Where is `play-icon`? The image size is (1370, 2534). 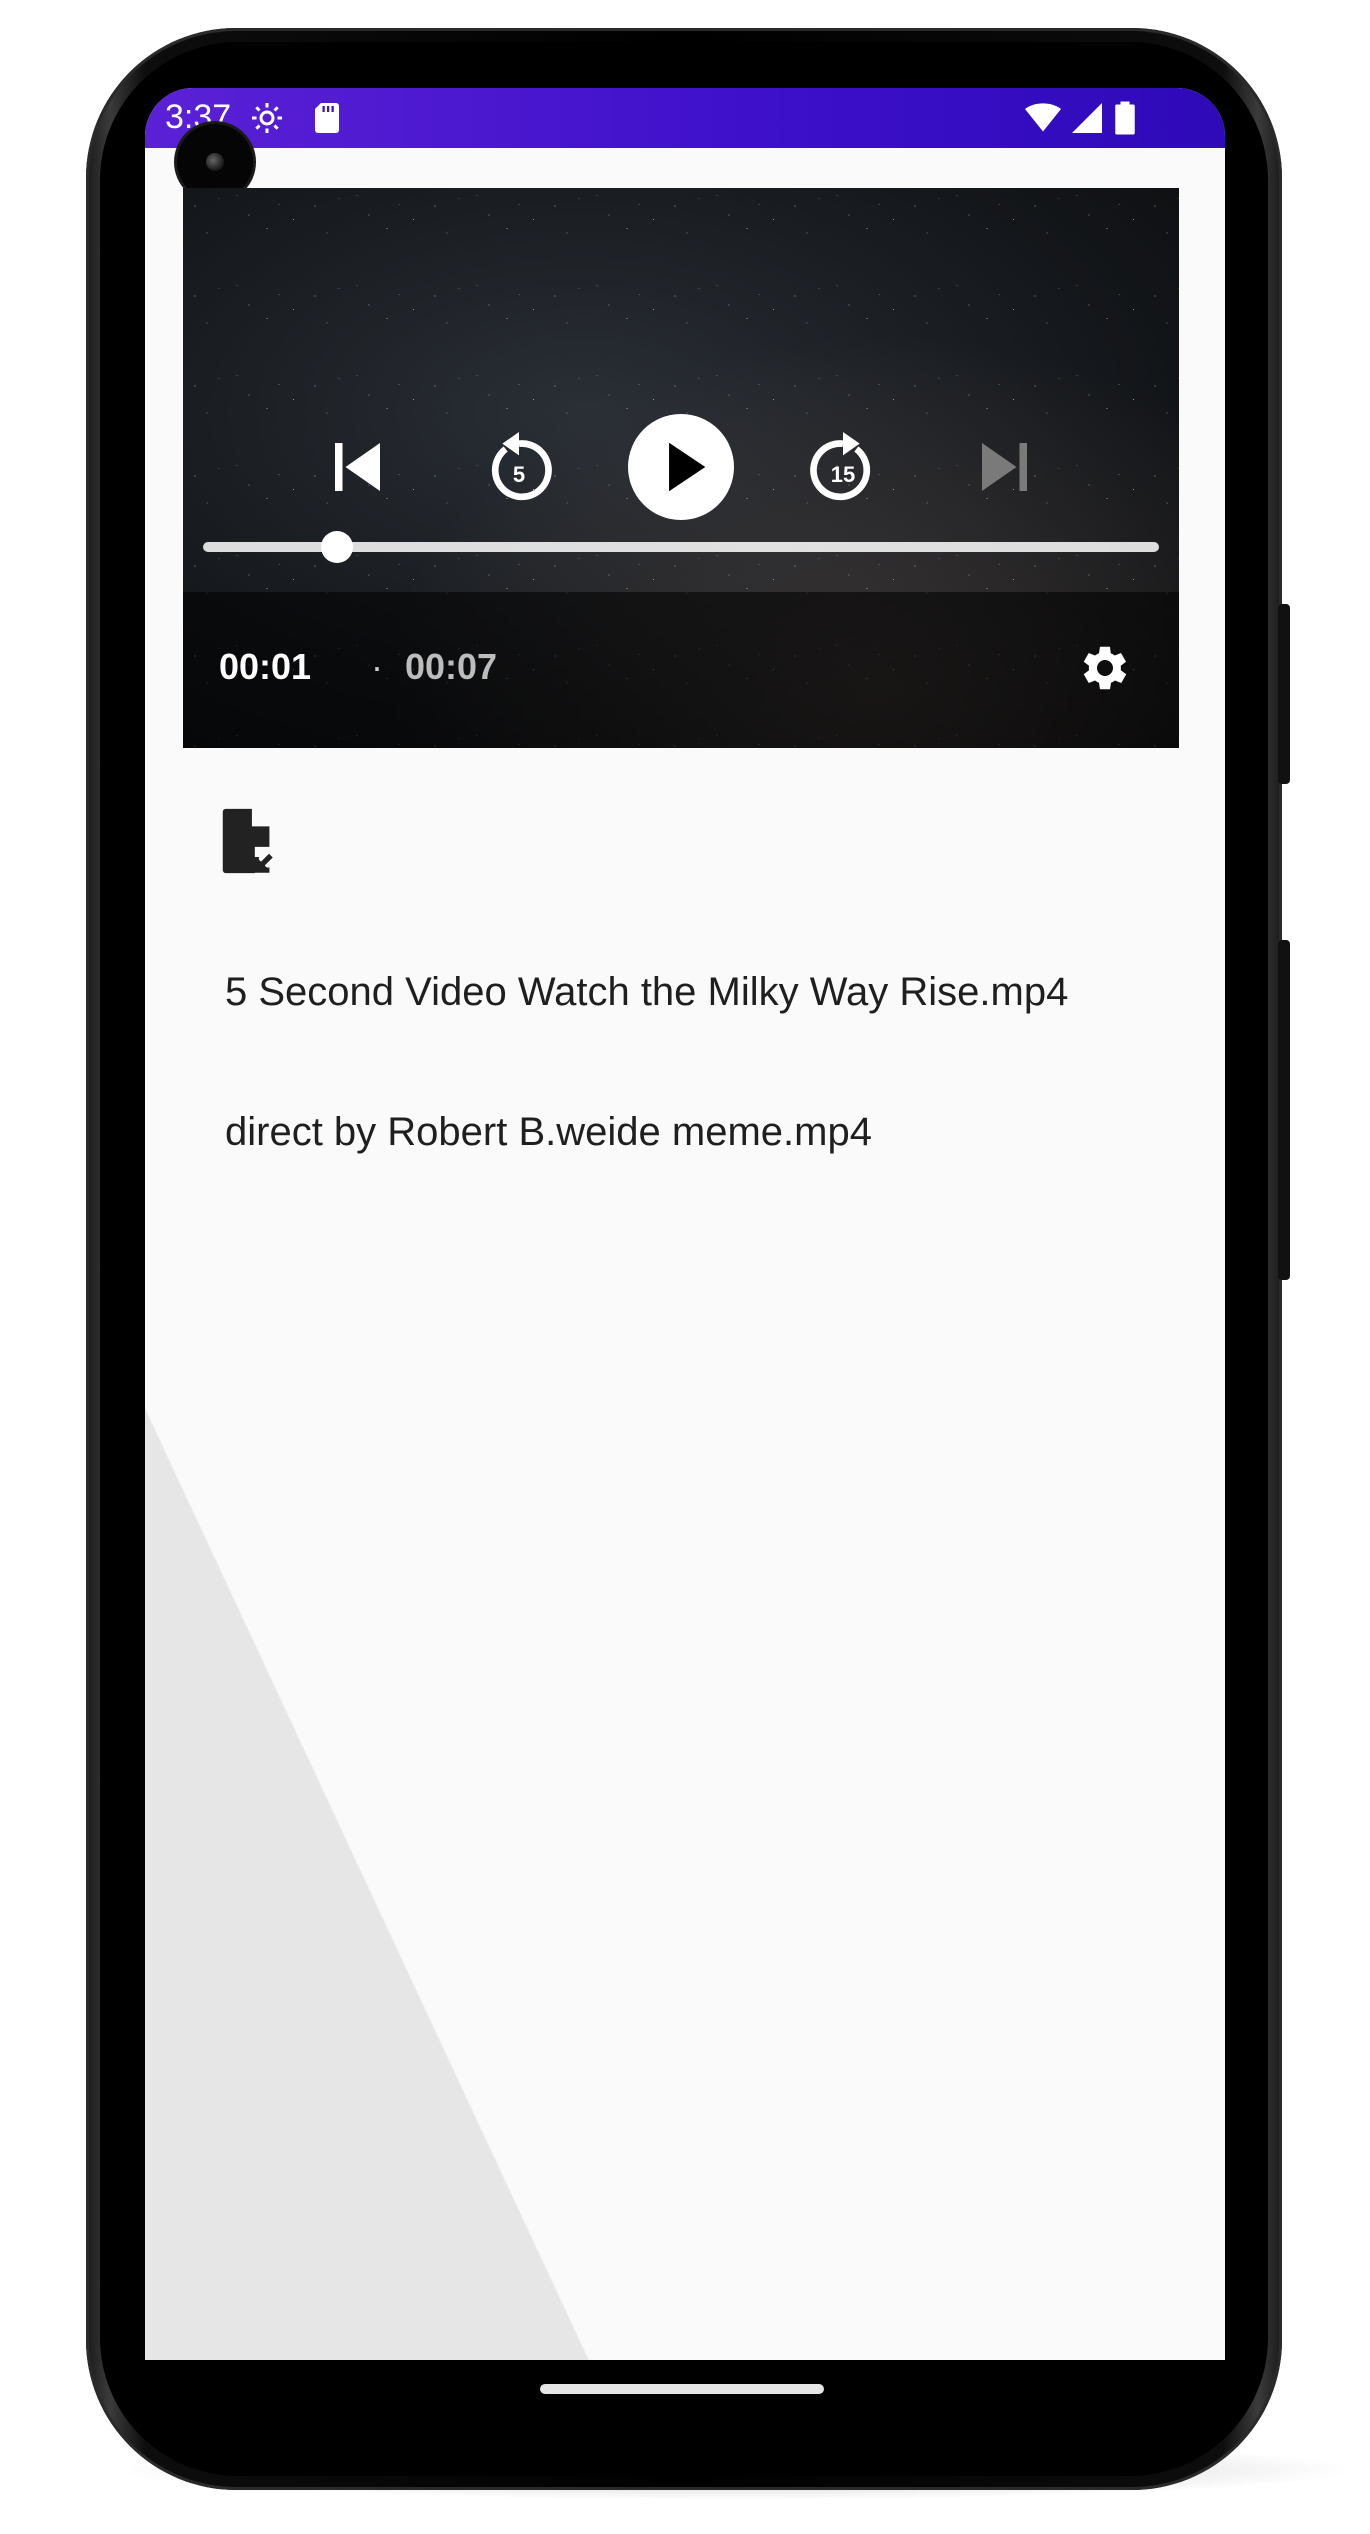 play-icon is located at coordinates (681, 467).